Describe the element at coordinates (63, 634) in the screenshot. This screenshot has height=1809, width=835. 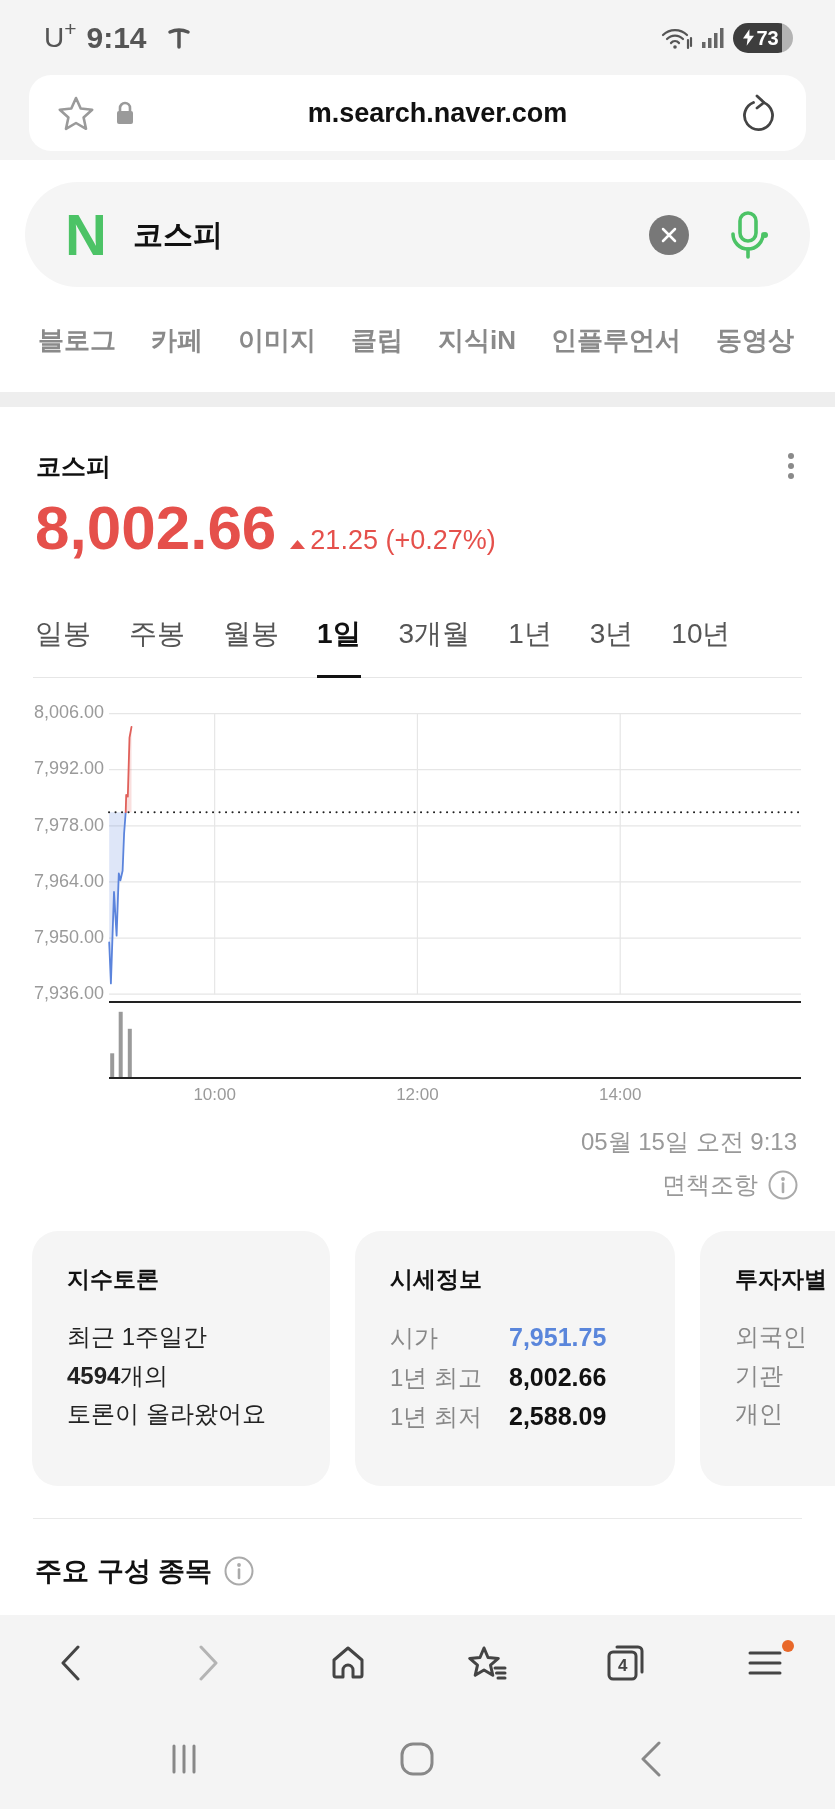
I see `period-tab: 일봉` at that location.